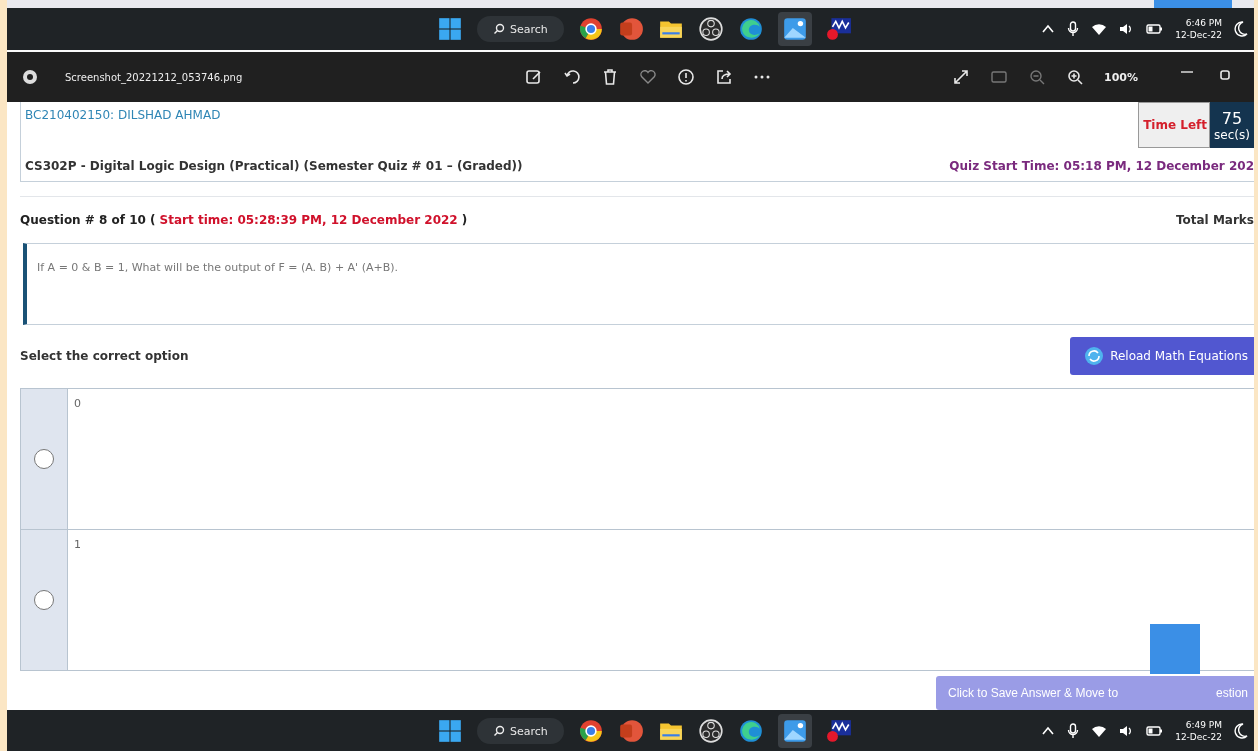  Describe the element at coordinates (308, 220) in the screenshot. I see `question-start-time: Start time: 05:28:39 PM, 12 December 2022` at that location.